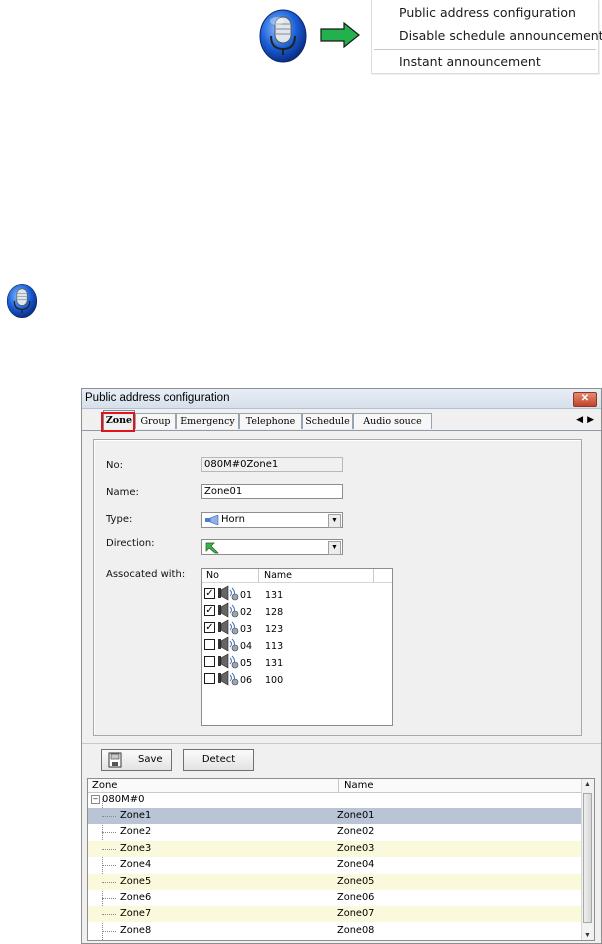  What do you see at coordinates (122, 492) in the screenshot?
I see `name-label: Name:` at bounding box center [122, 492].